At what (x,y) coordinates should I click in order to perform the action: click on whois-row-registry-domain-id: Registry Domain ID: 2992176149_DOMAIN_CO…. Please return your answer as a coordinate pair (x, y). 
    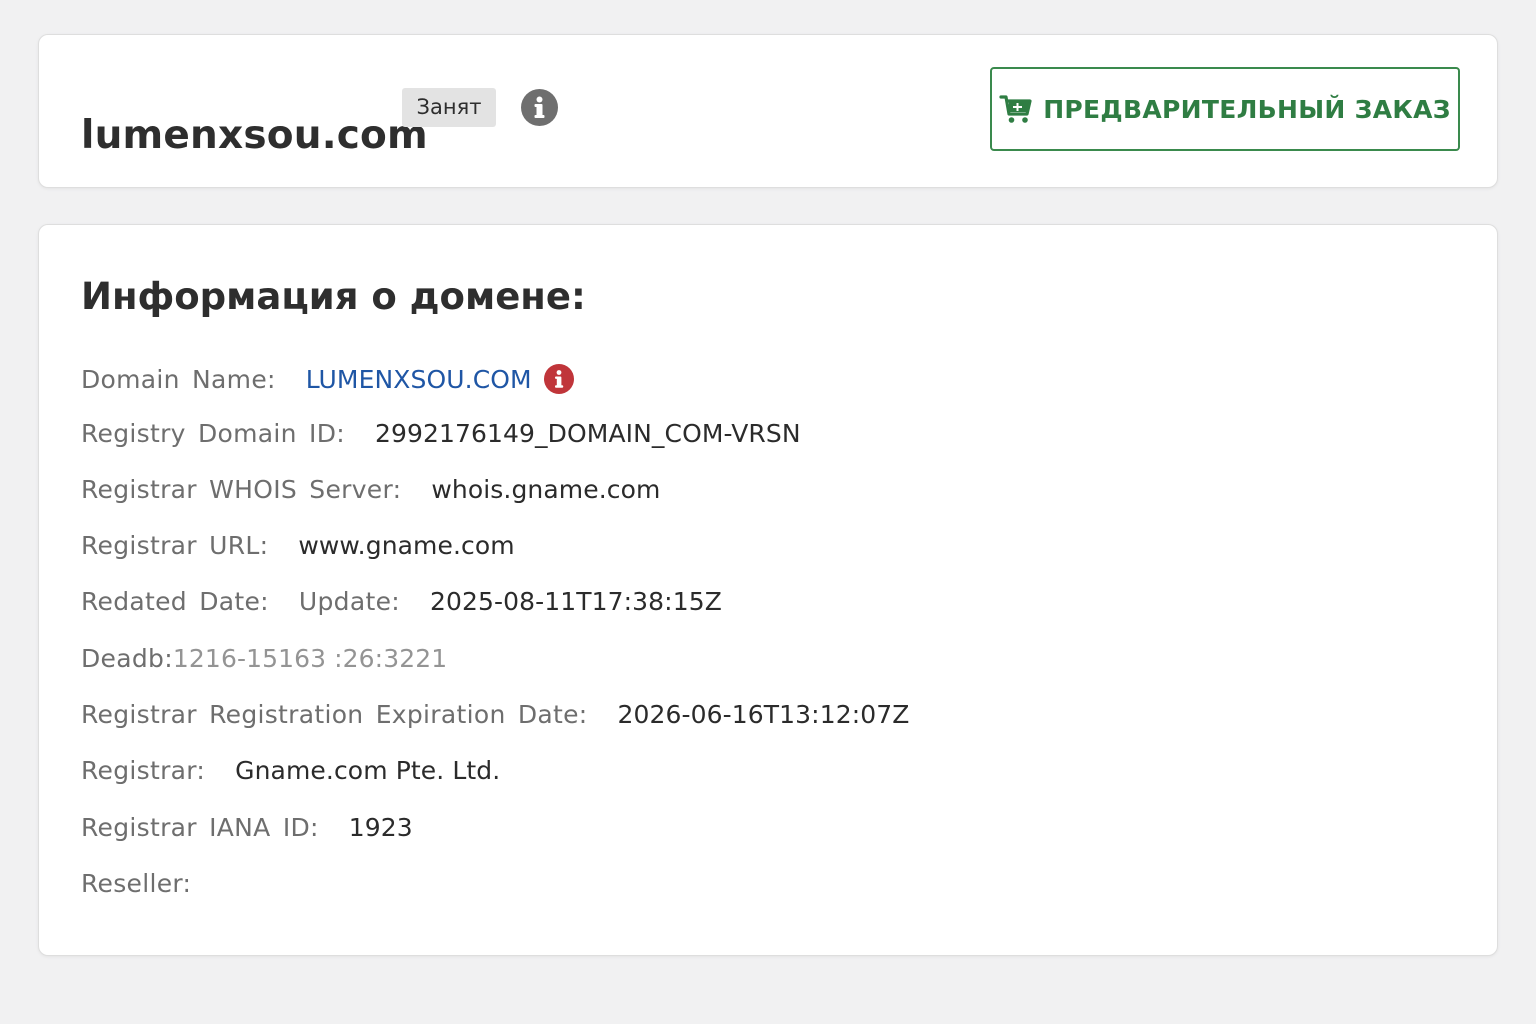
    Looking at the image, I should click on (441, 433).